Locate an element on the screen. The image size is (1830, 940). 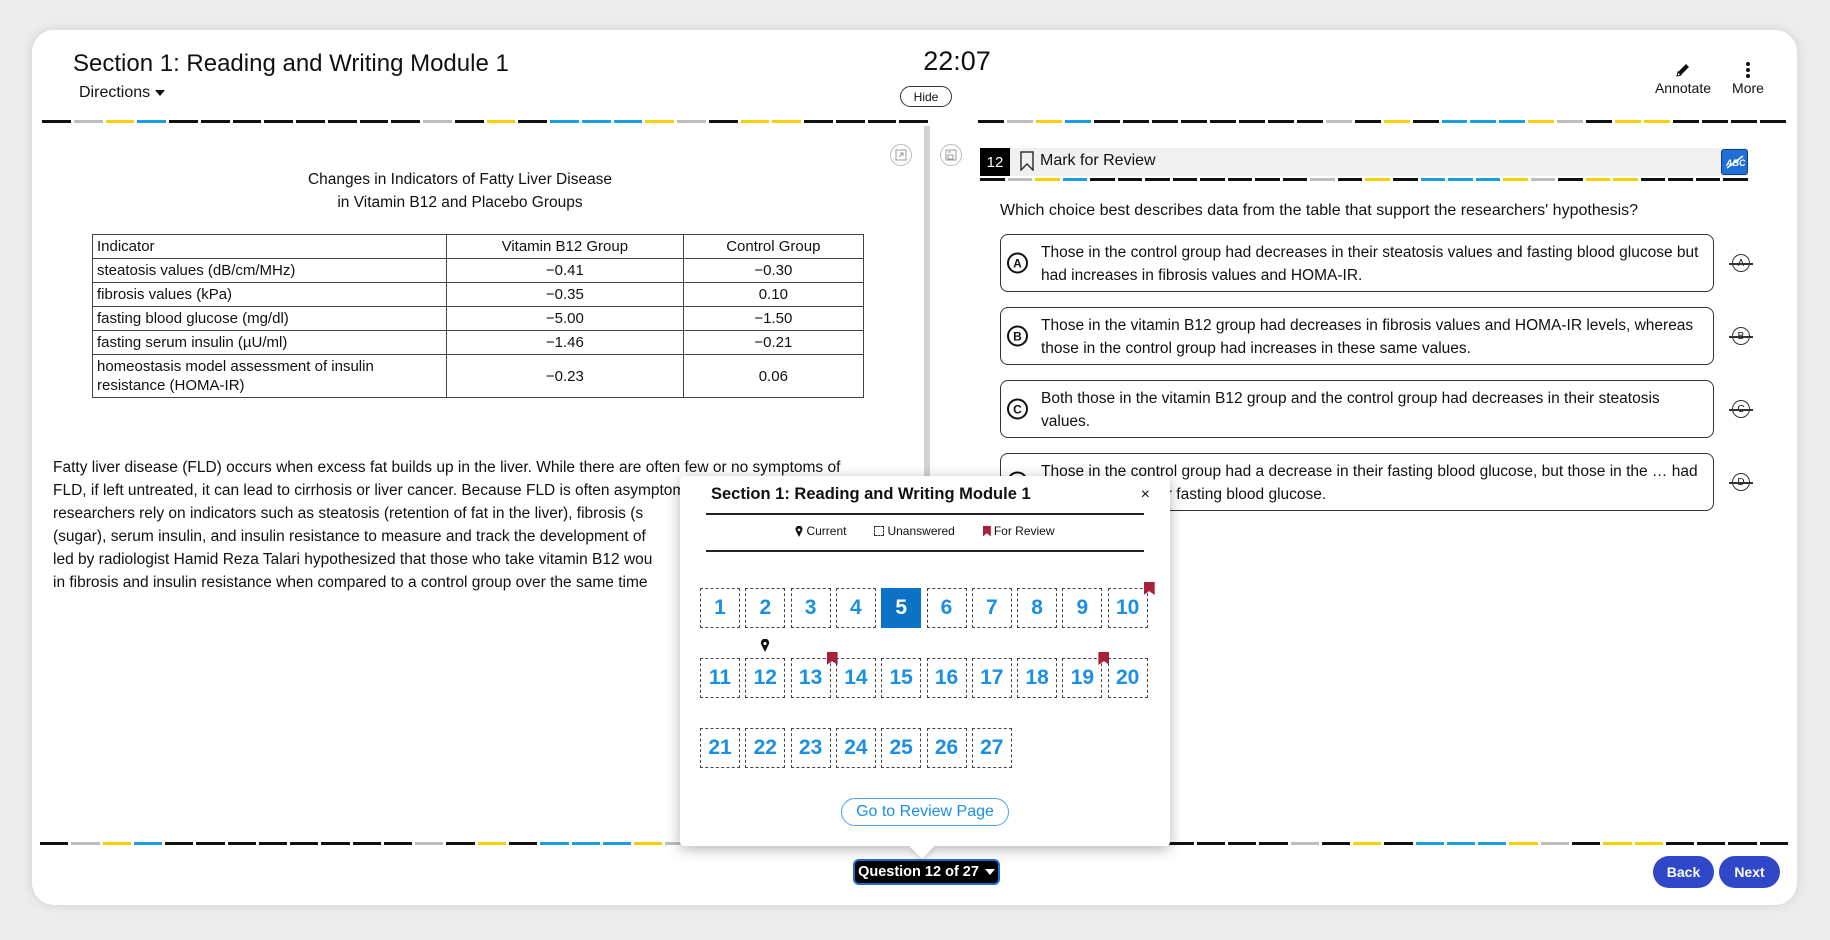
strike-choice-c-button: C is located at coordinates (1741, 409).